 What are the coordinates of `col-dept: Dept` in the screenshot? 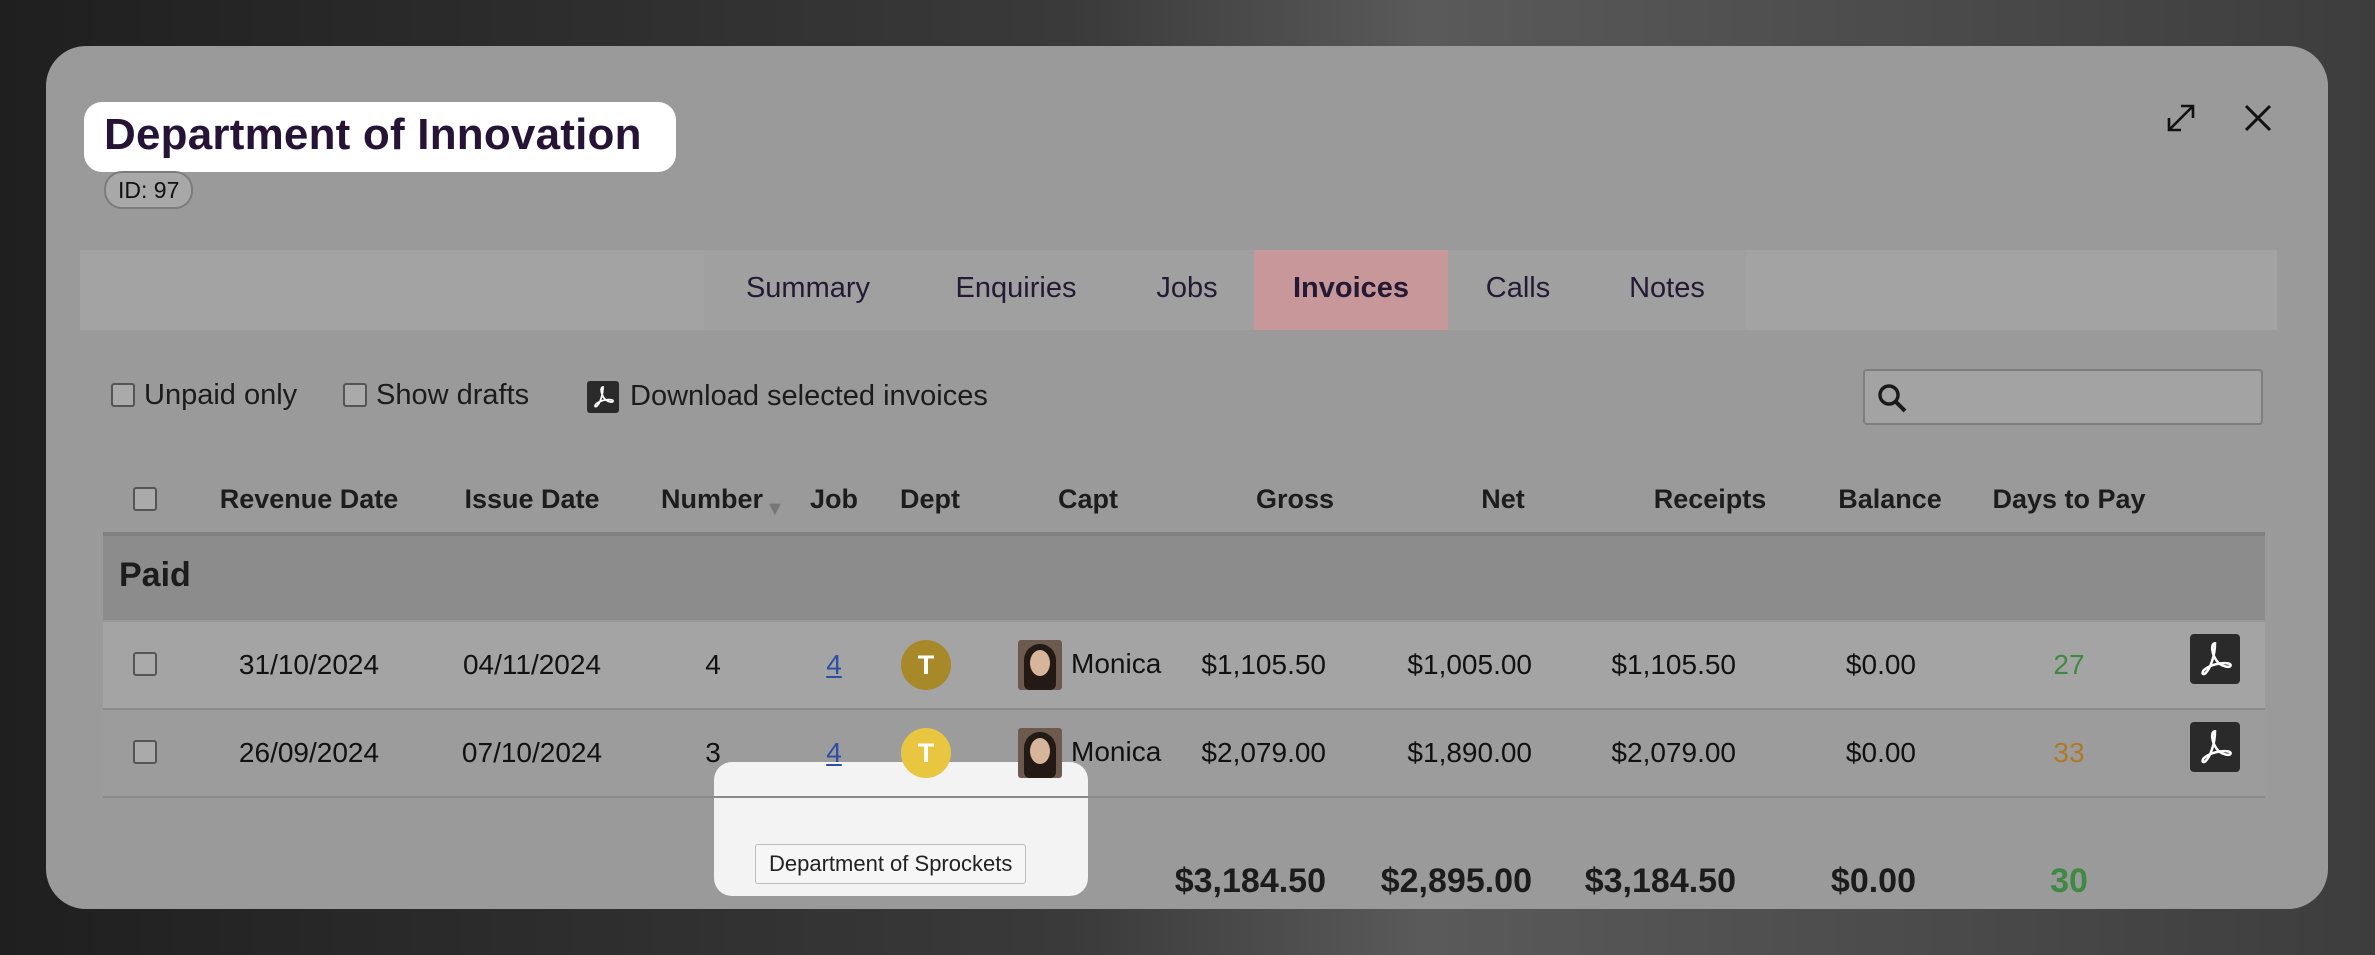 It's located at (930, 499).